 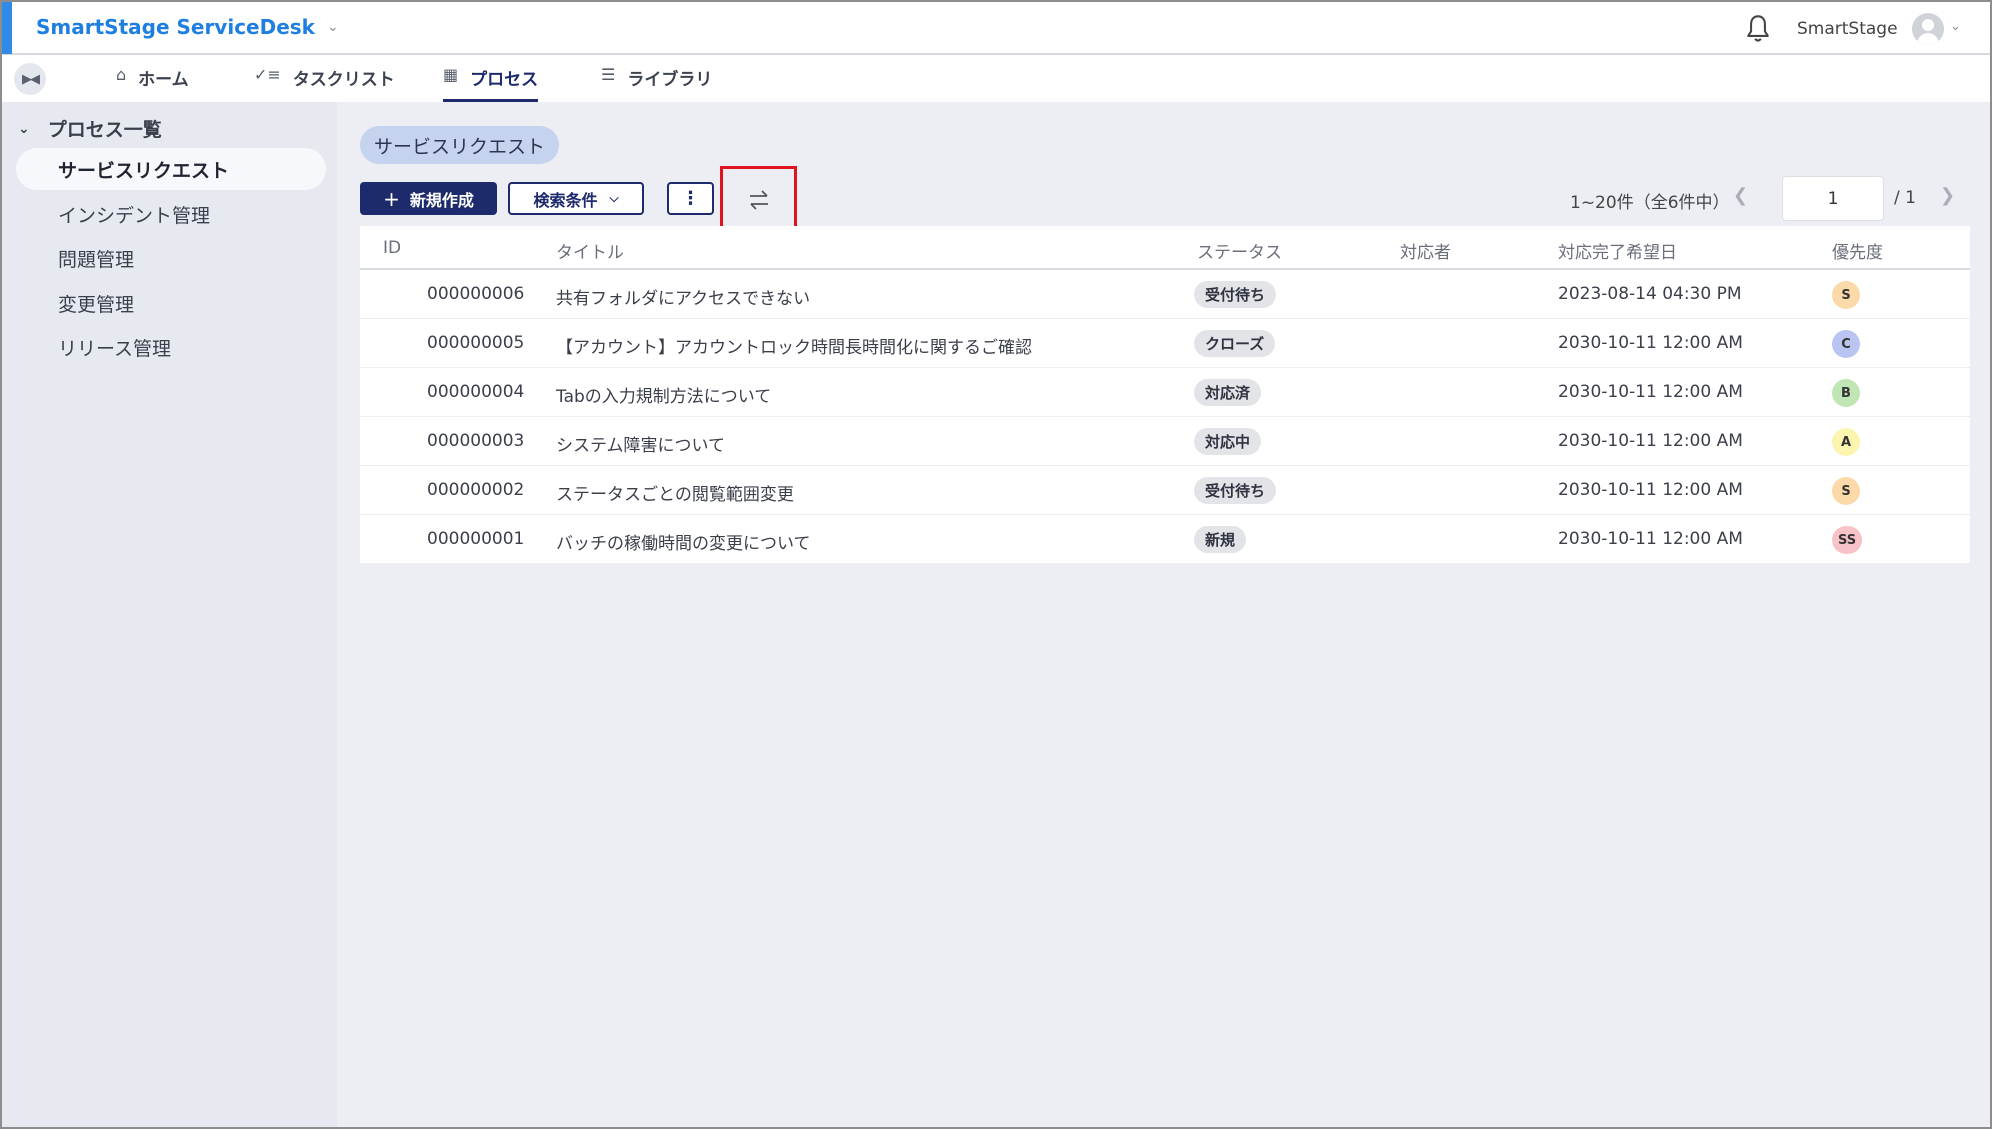 I want to click on tab-process: ▦ プロセス, so click(x=491, y=83).